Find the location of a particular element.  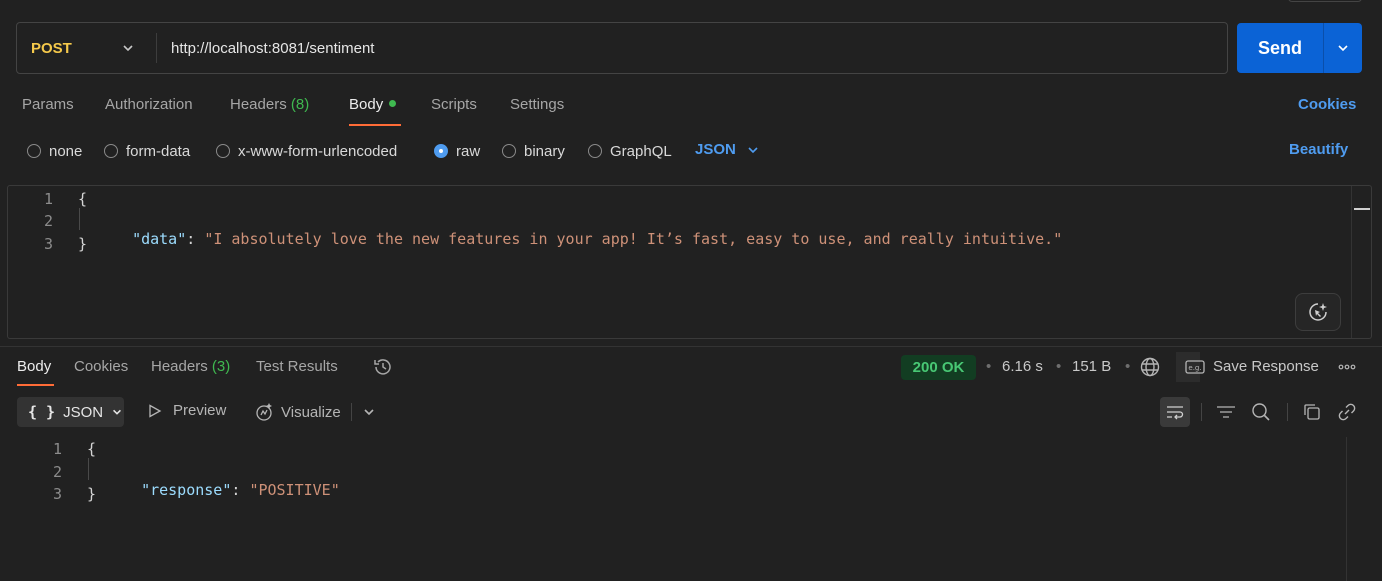

wrap-lines-icon is located at coordinates (1175, 413).